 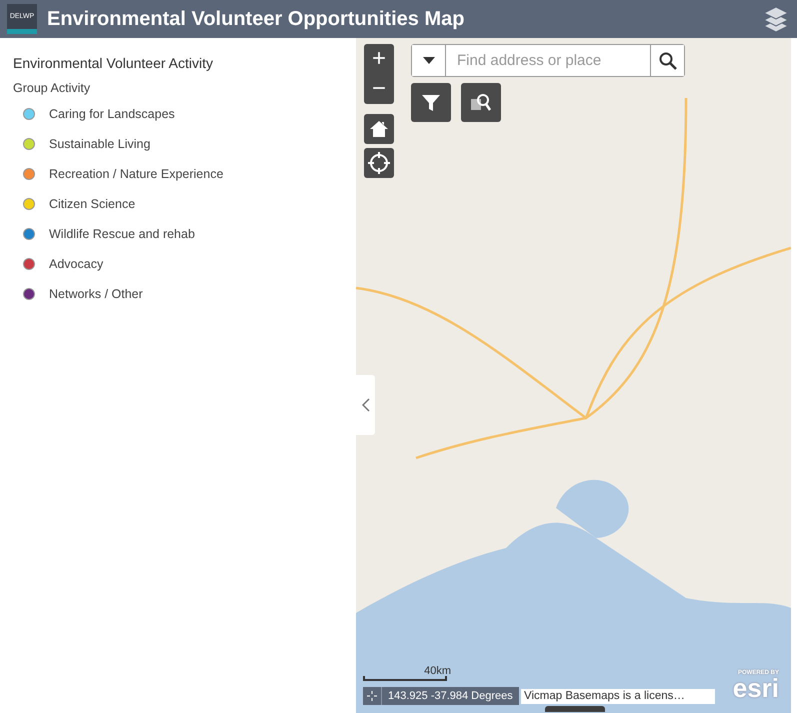 I want to click on zoom-out-button: −, so click(x=379, y=89).